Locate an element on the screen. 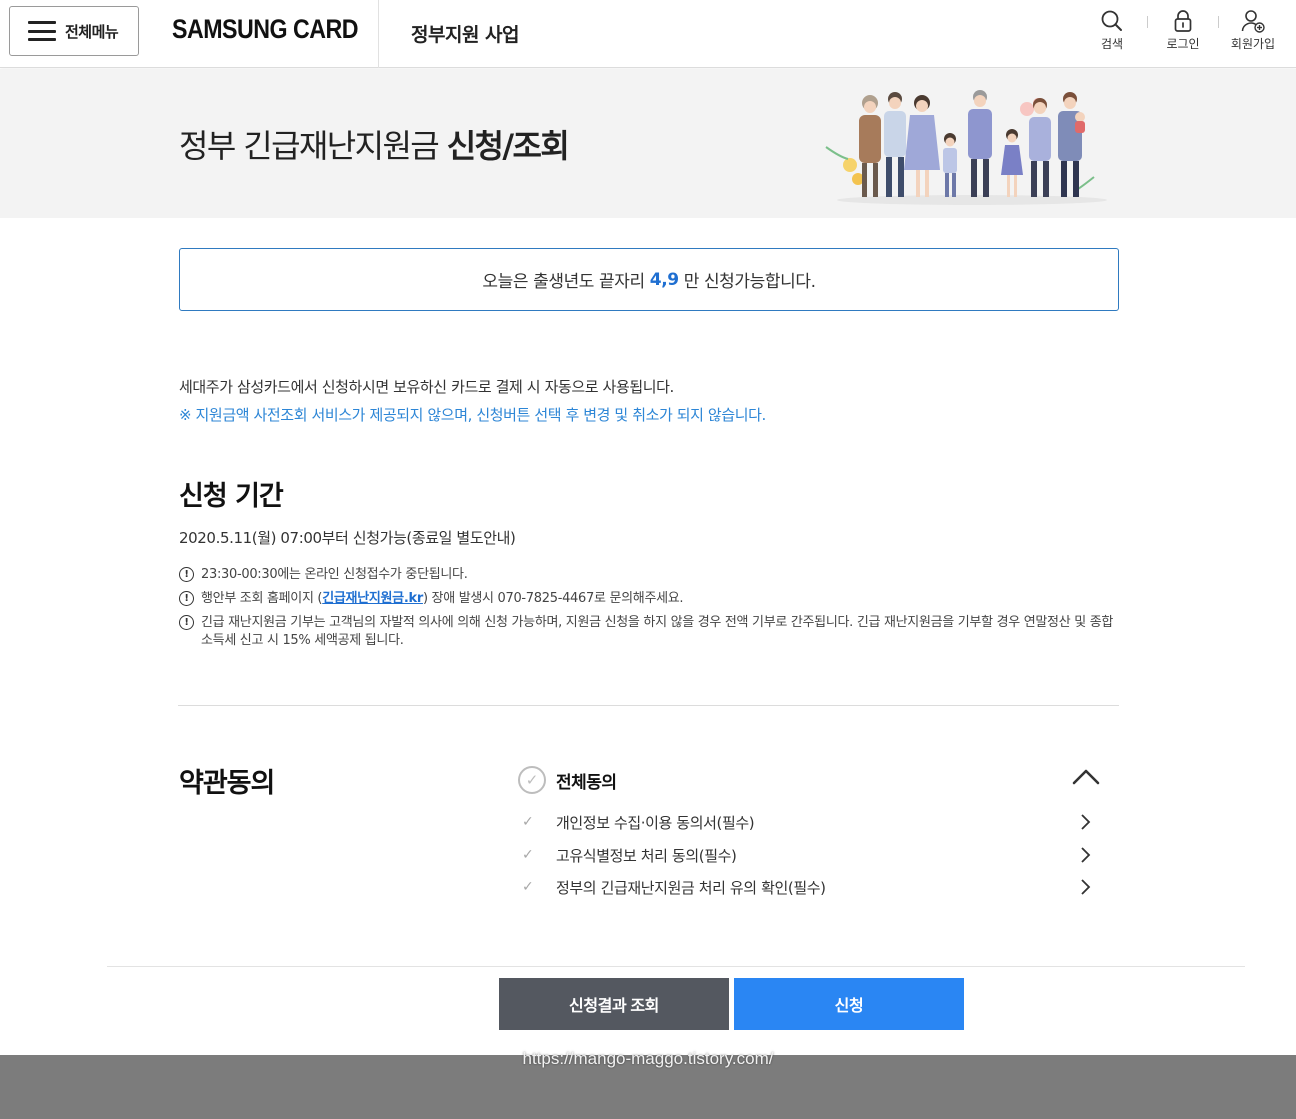 The height and width of the screenshot is (1119, 1296). signup-button: 회원가입 is located at coordinates (1253, 30).